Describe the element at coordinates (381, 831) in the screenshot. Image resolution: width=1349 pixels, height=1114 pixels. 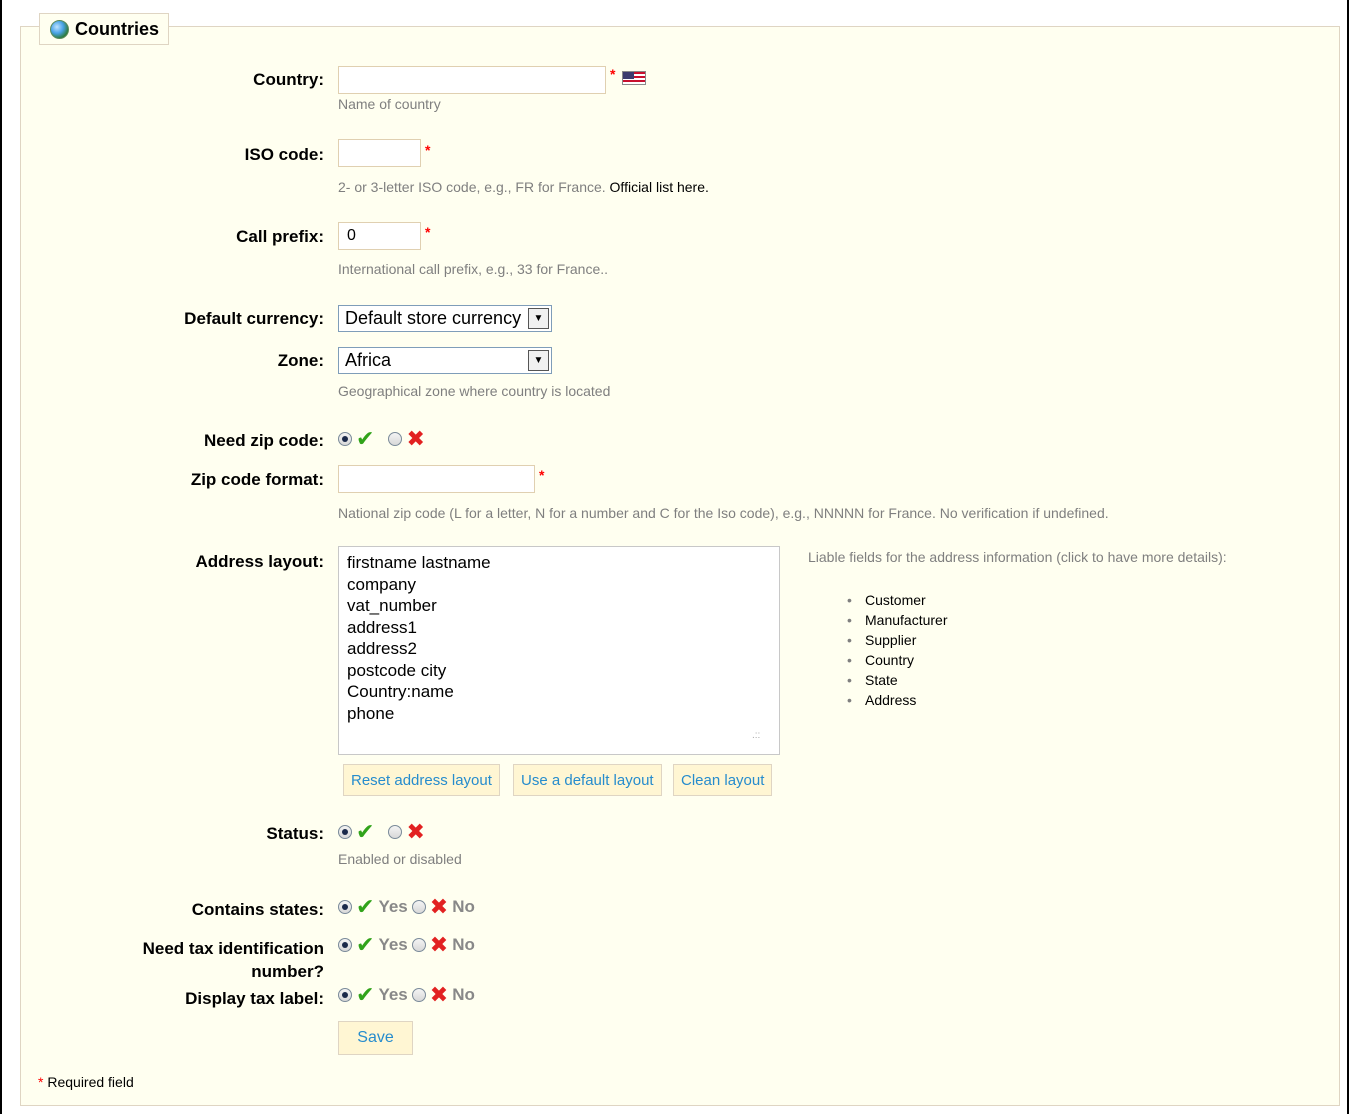
I see `status-radio-group: ✔ ✖` at that location.